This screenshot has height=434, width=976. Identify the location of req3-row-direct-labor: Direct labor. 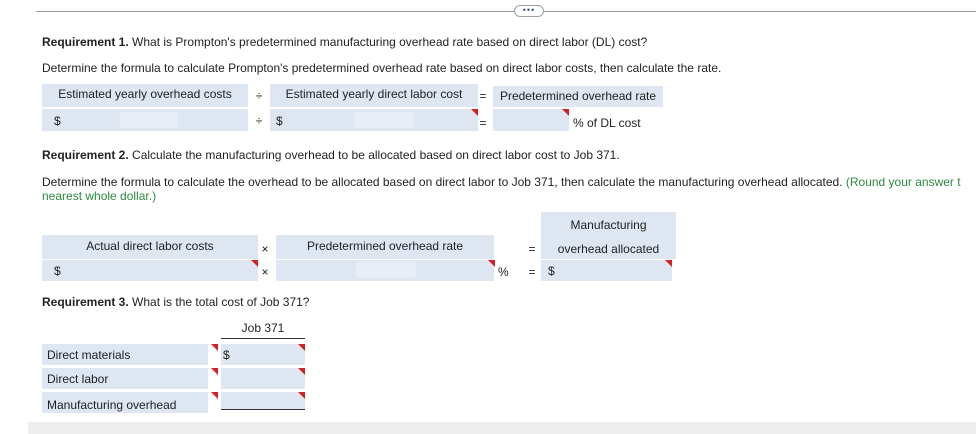
(125, 378).